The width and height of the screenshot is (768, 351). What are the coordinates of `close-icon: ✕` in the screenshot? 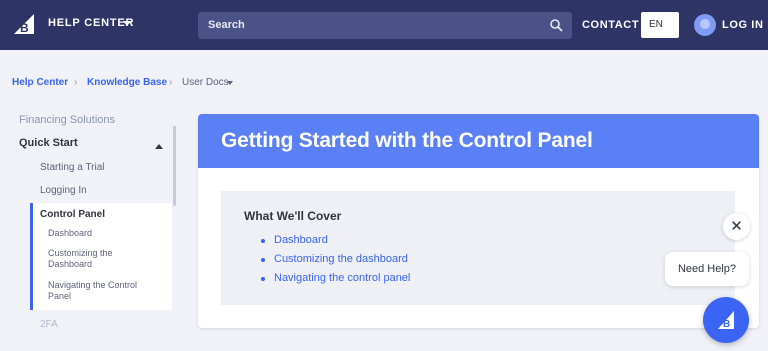 It's located at (736, 226).